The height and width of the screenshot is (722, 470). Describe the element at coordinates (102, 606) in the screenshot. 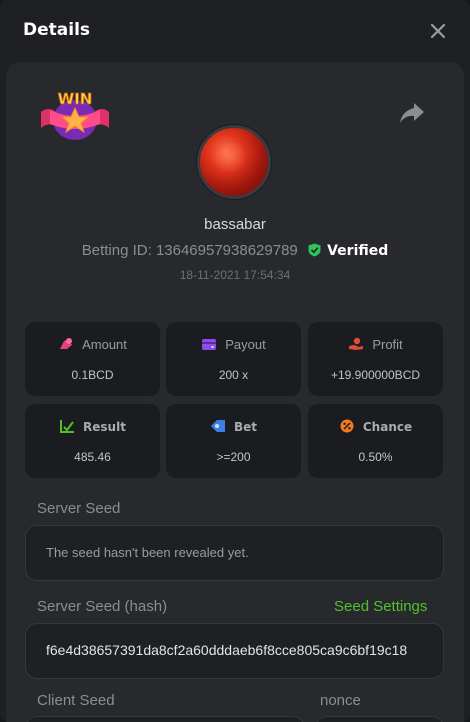

I see `server-seed-hash-label: Server Seed (hash)` at that location.